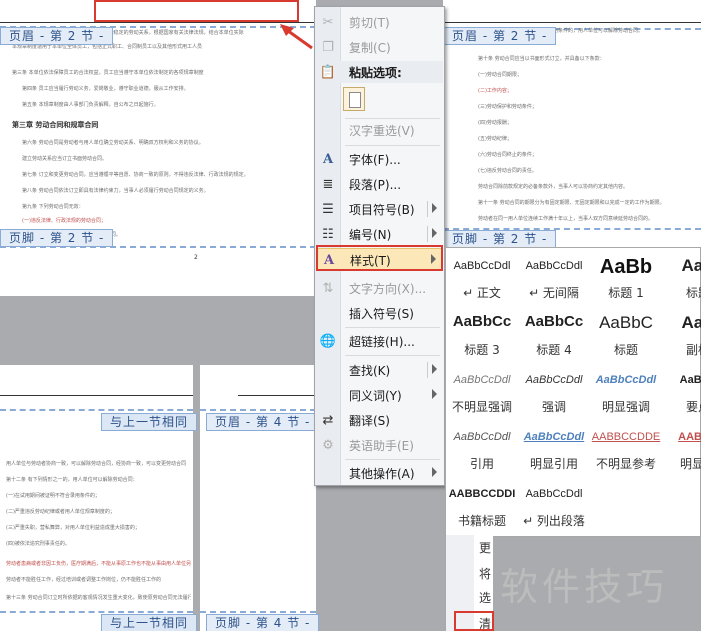 The width and height of the screenshot is (701, 631). Describe the element at coordinates (681, 390) in the screenshot. I see `style-tile: AaBbC 要点` at that location.